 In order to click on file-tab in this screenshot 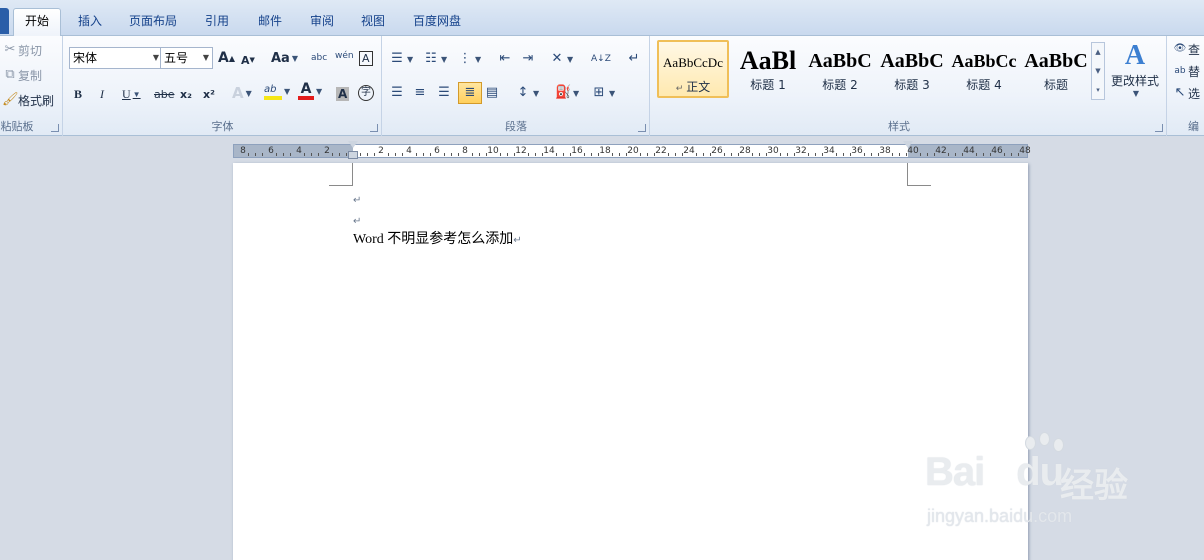, I will do `click(4, 21)`.